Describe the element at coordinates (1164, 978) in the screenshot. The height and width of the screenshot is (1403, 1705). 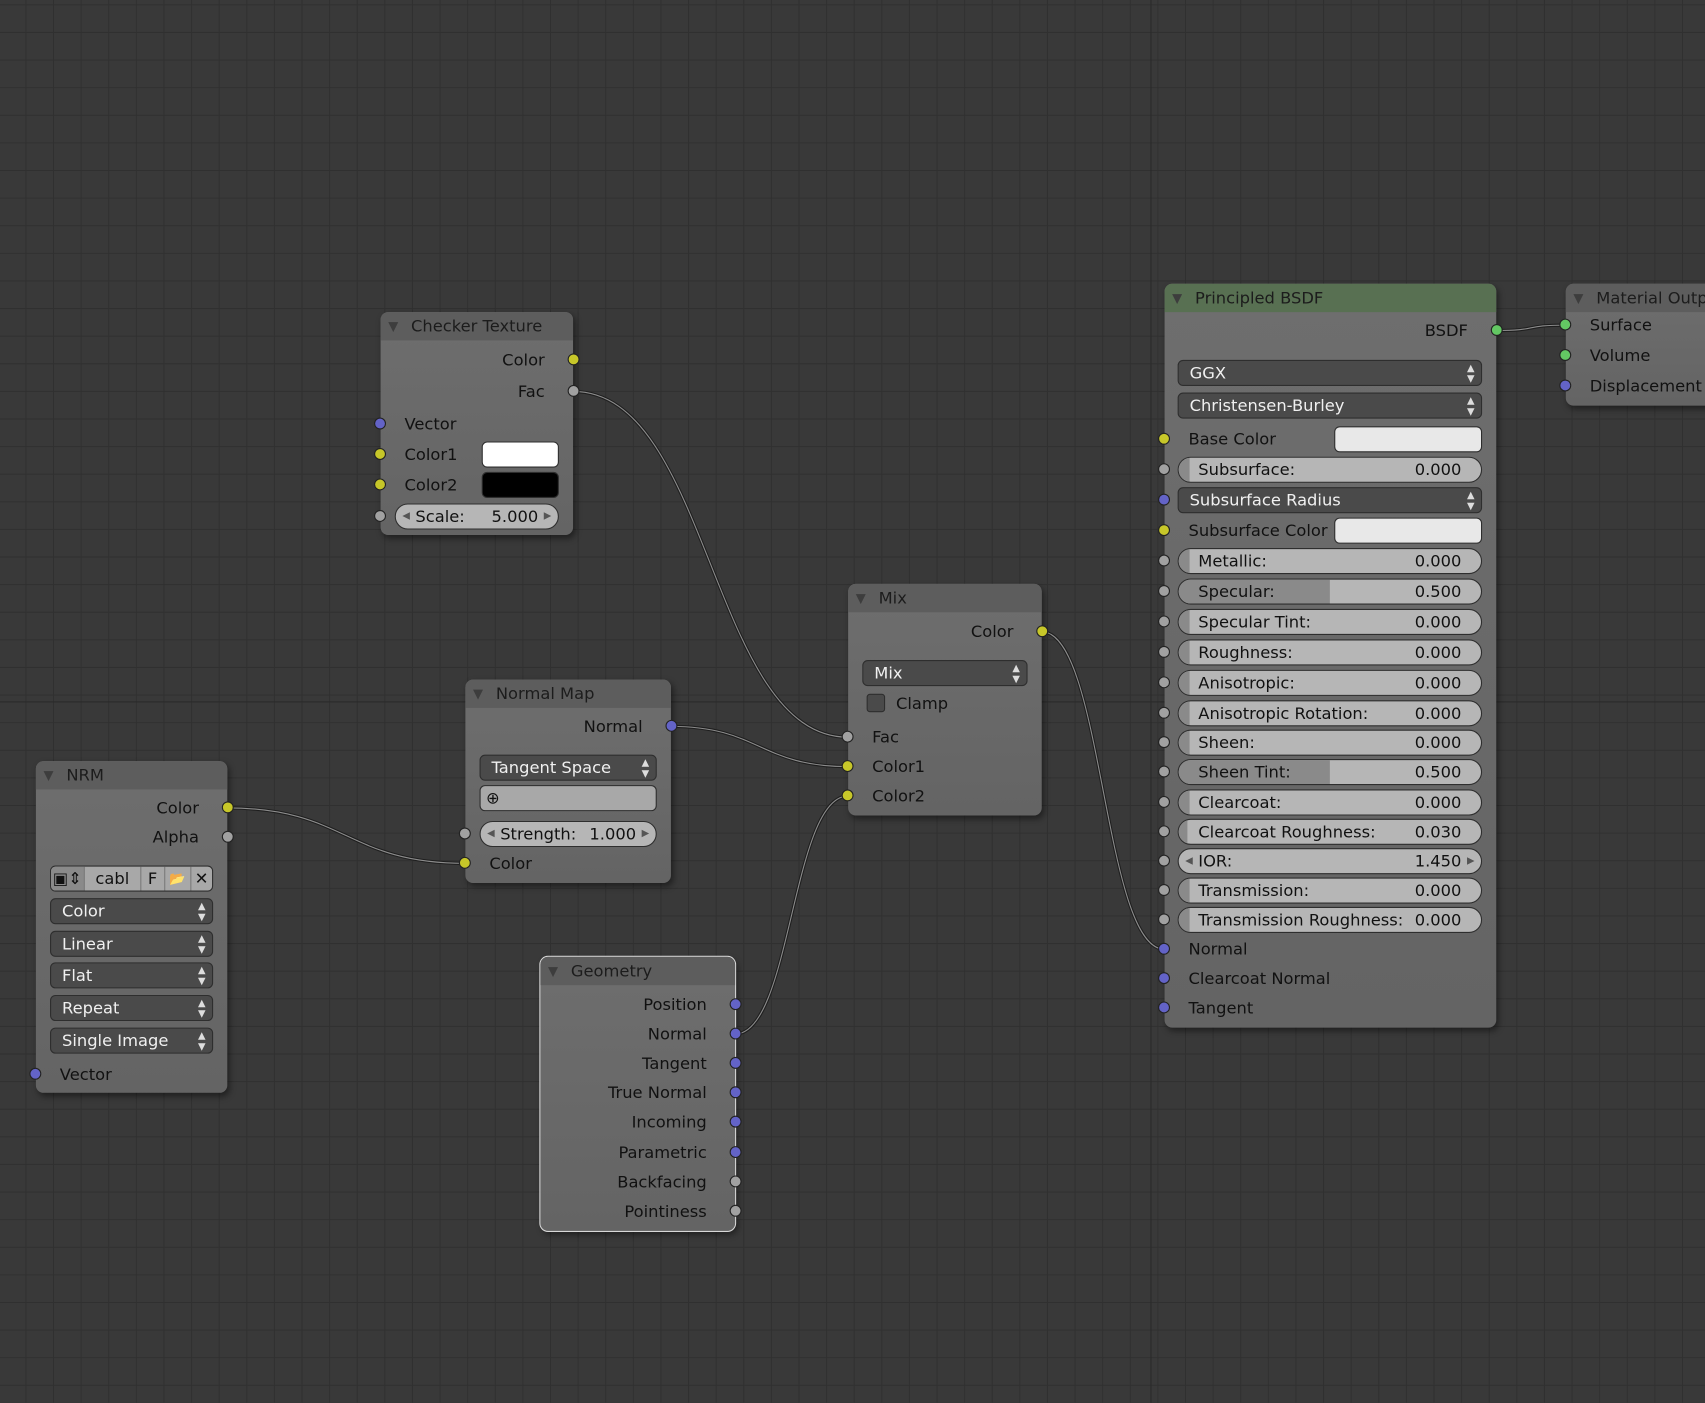
I see `clearcoat-normal-socket` at that location.